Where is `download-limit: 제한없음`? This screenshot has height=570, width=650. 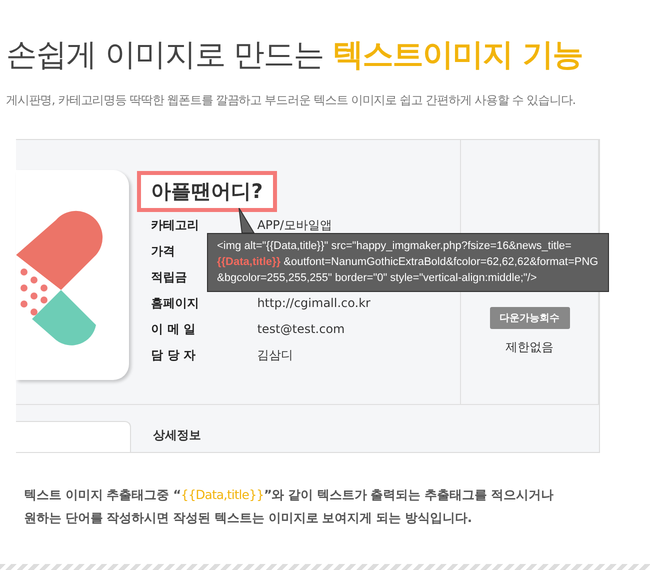 download-limit: 제한없음 is located at coordinates (530, 347).